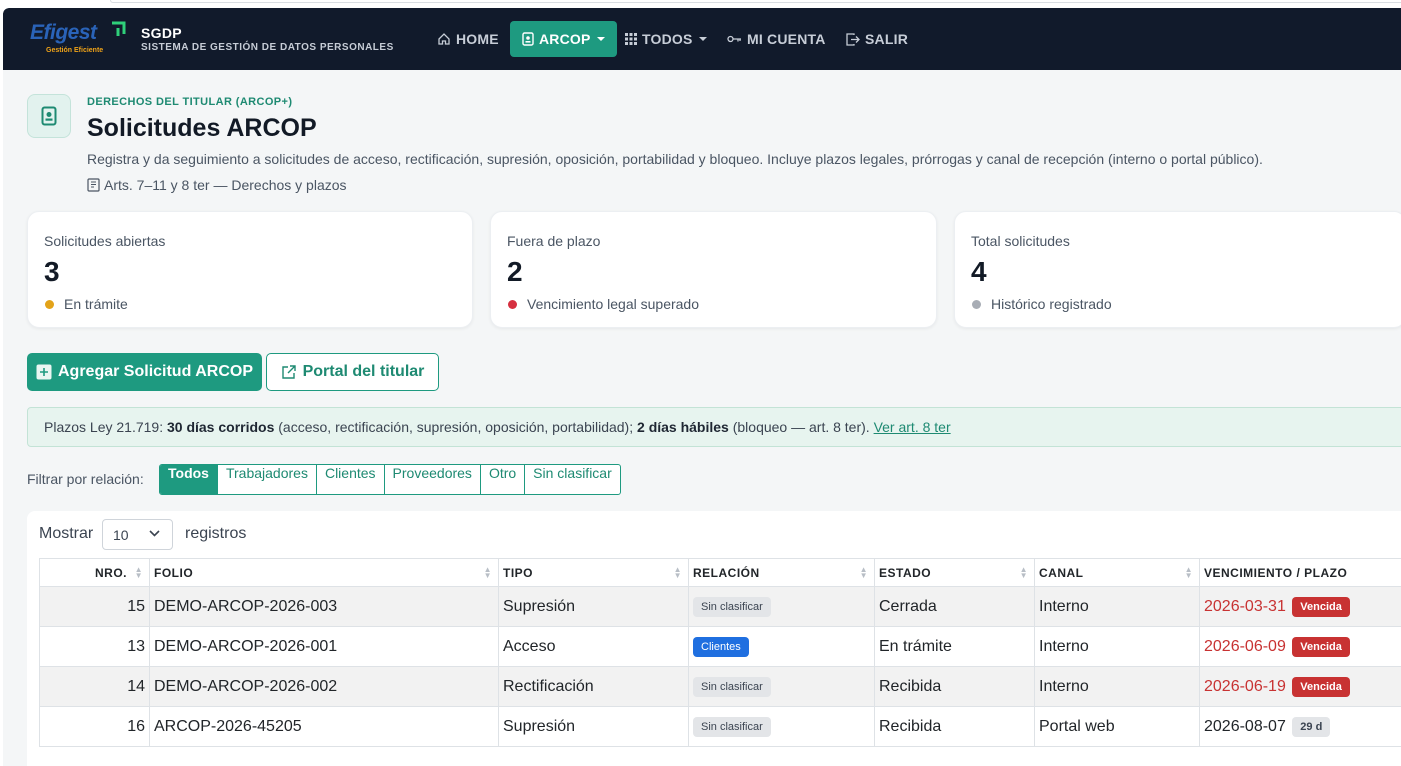 The width and height of the screenshot is (1401, 766). Describe the element at coordinates (1245, 646) in the screenshot. I see `due-date: 2026-06-09` at that location.